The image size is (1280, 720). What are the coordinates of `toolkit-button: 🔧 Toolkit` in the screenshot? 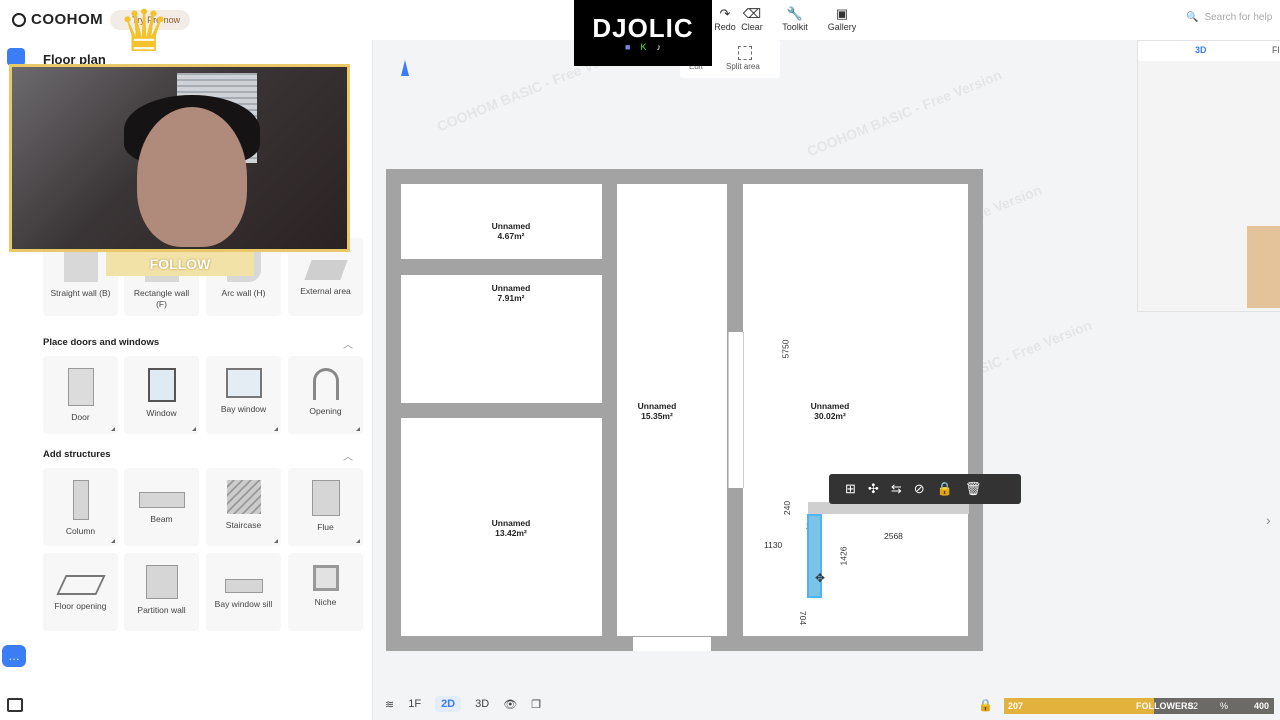 It's located at (795, 19).